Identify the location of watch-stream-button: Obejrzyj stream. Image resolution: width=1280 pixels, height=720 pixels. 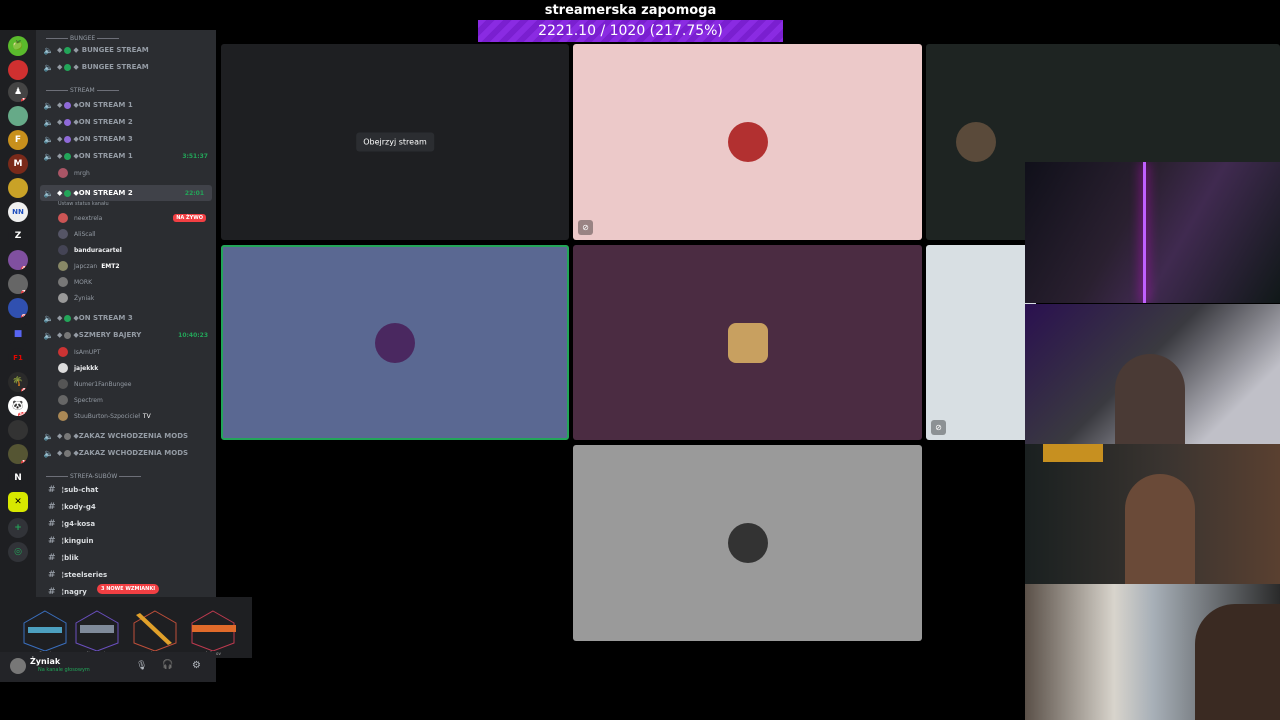
(395, 142).